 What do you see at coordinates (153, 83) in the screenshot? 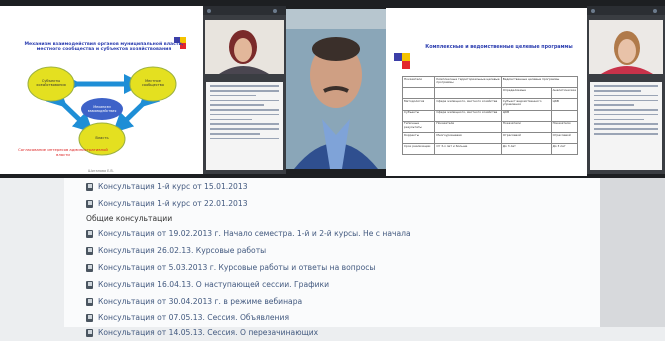
I see `node-label: Местное сообщество` at bounding box center [153, 83].